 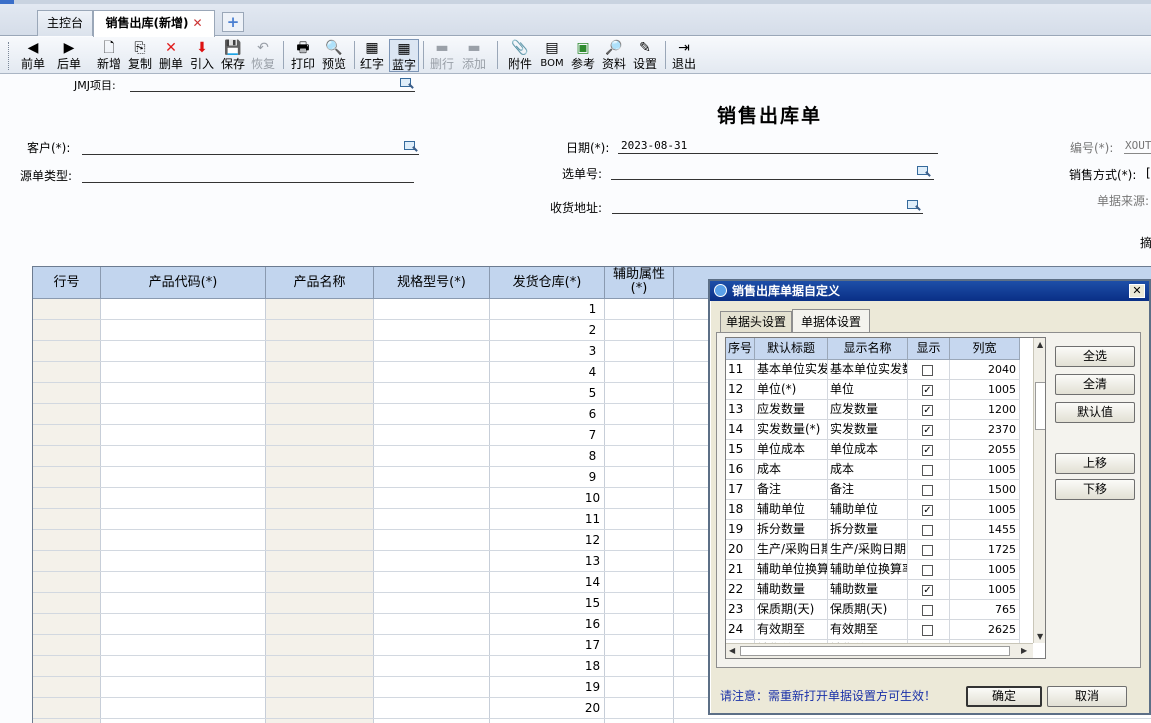 I want to click on display-name-cell: 辅助数量, so click(x=868, y=589).